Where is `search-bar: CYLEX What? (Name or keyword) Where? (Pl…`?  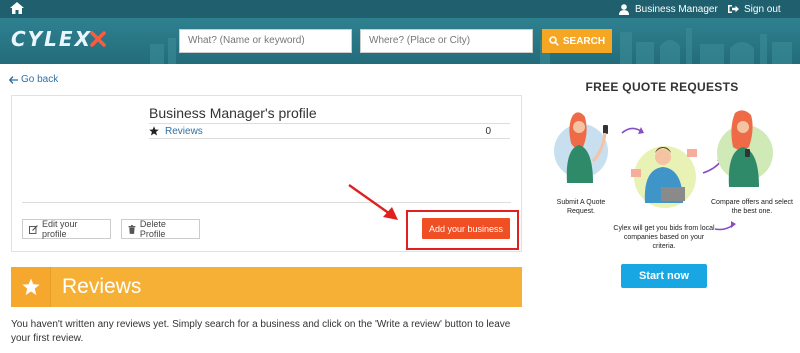 search-bar: CYLEX What? (Name or keyword) Where? (Pl… is located at coordinates (400, 41).